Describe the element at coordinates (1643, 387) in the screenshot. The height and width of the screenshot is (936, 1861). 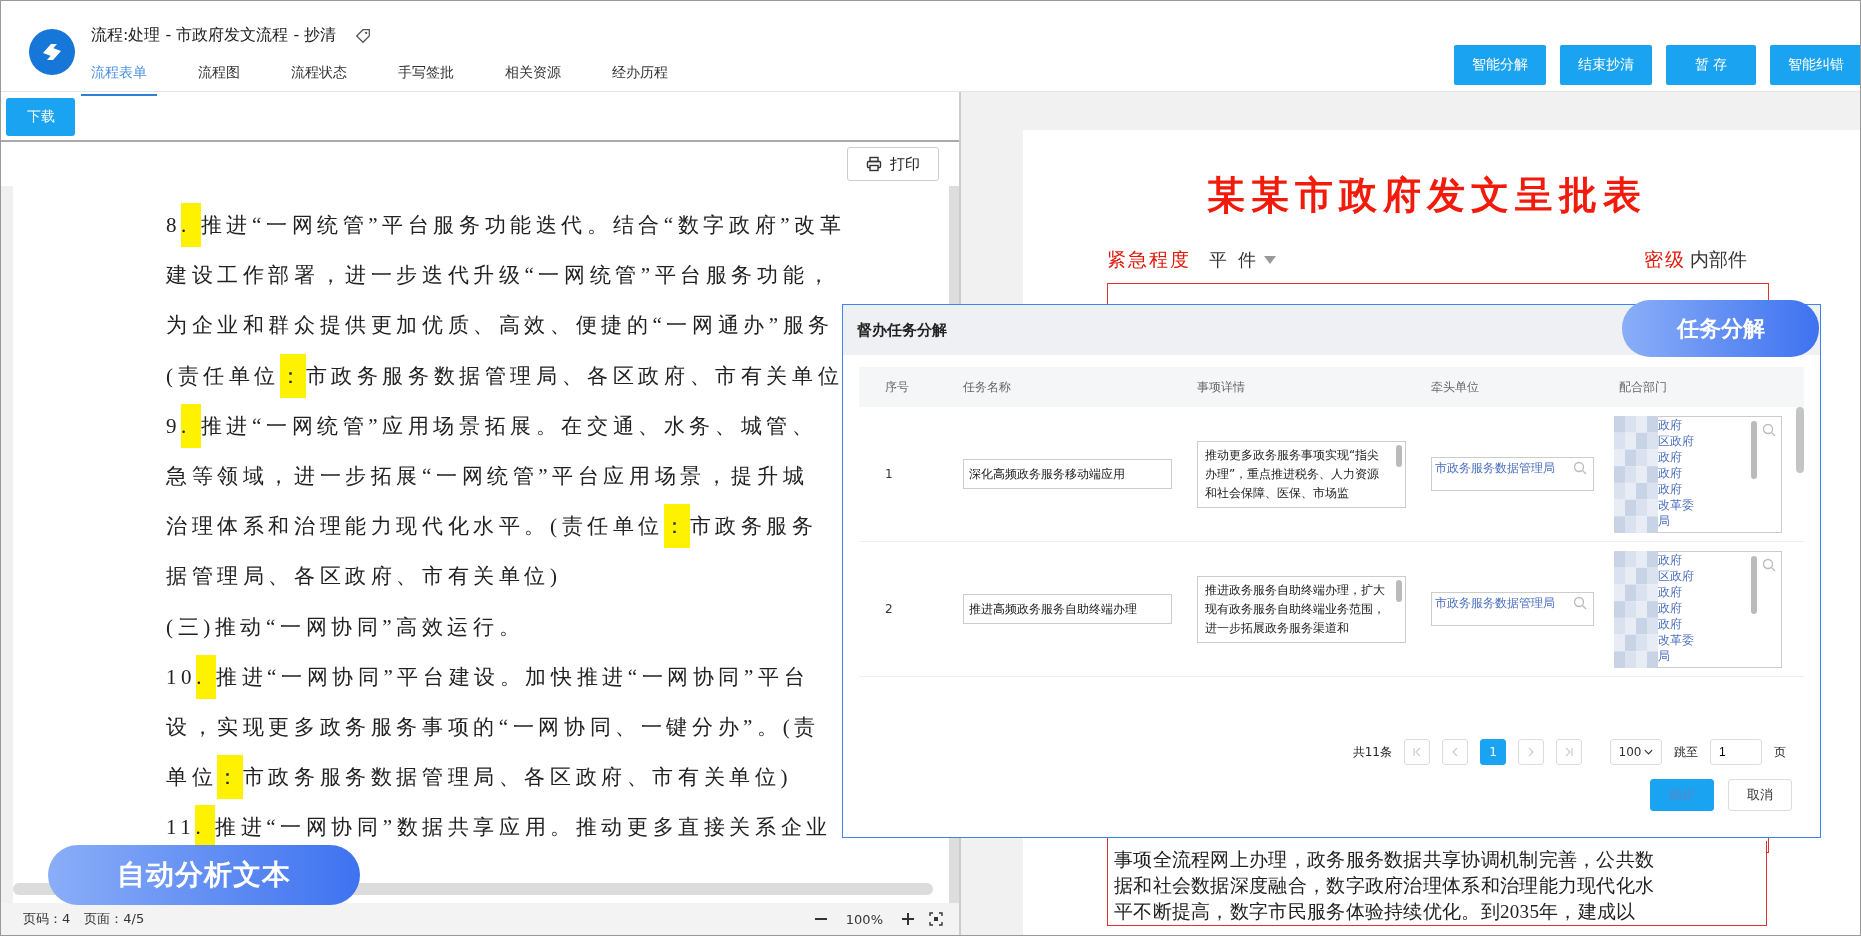
I see `column-header: 配合部门` at that location.